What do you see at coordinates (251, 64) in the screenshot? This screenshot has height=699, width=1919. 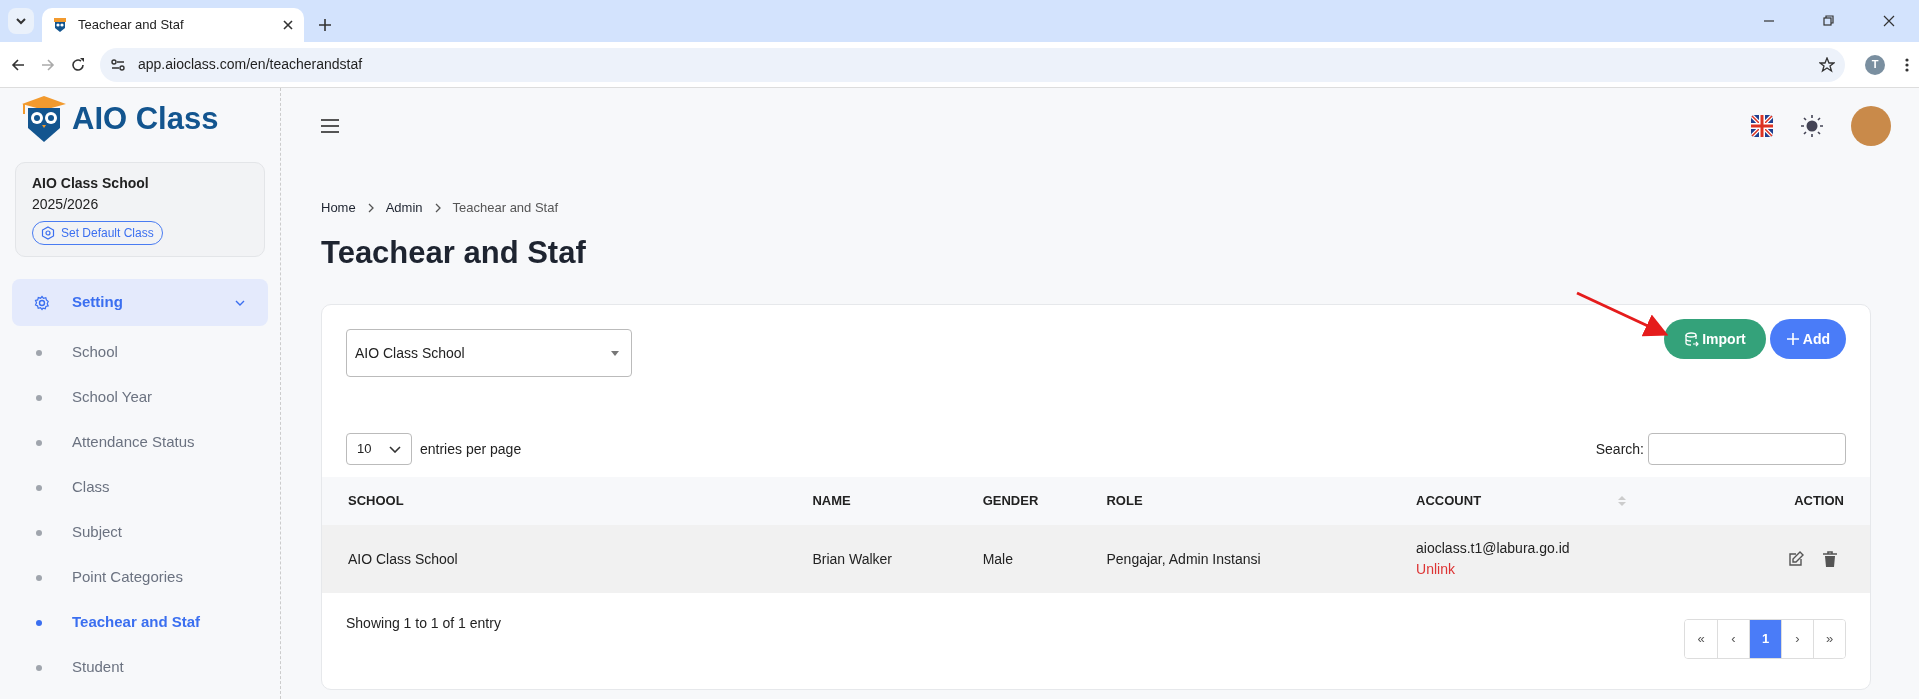 I see `url-text: app.aioclass.com/en/teacherandstaf` at bounding box center [251, 64].